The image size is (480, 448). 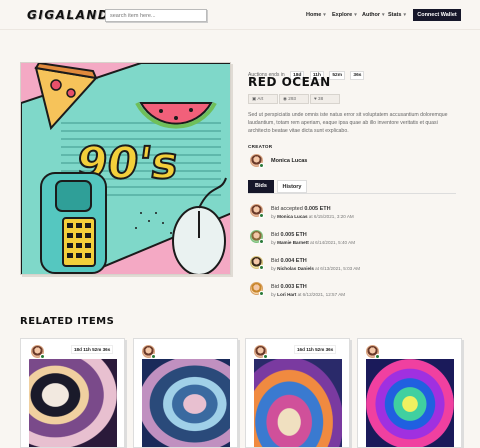 What do you see at coordinates (292, 216) in the screenshot?
I see `bidder-name: Monica Lucas` at bounding box center [292, 216].